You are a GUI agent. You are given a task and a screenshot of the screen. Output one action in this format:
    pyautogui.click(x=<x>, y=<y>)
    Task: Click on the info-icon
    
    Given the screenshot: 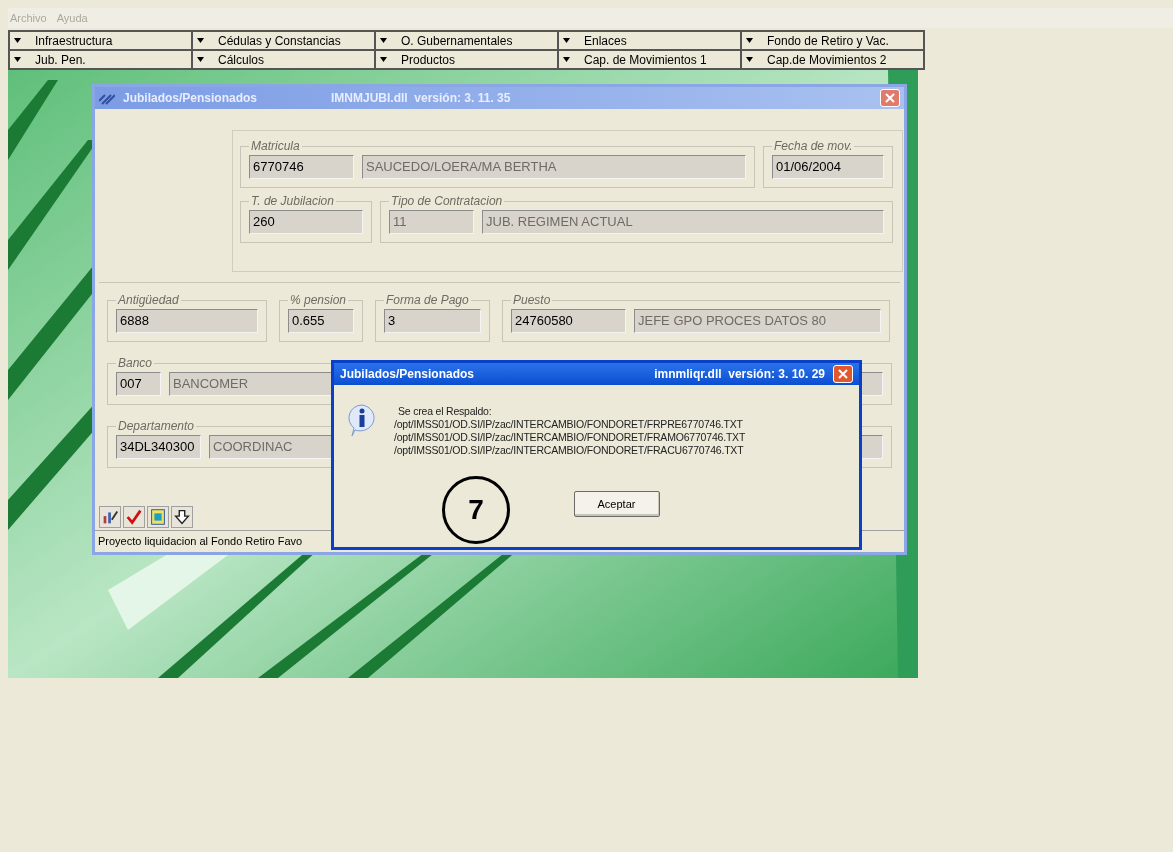 What is the action you would take?
    pyautogui.click(x=362, y=420)
    